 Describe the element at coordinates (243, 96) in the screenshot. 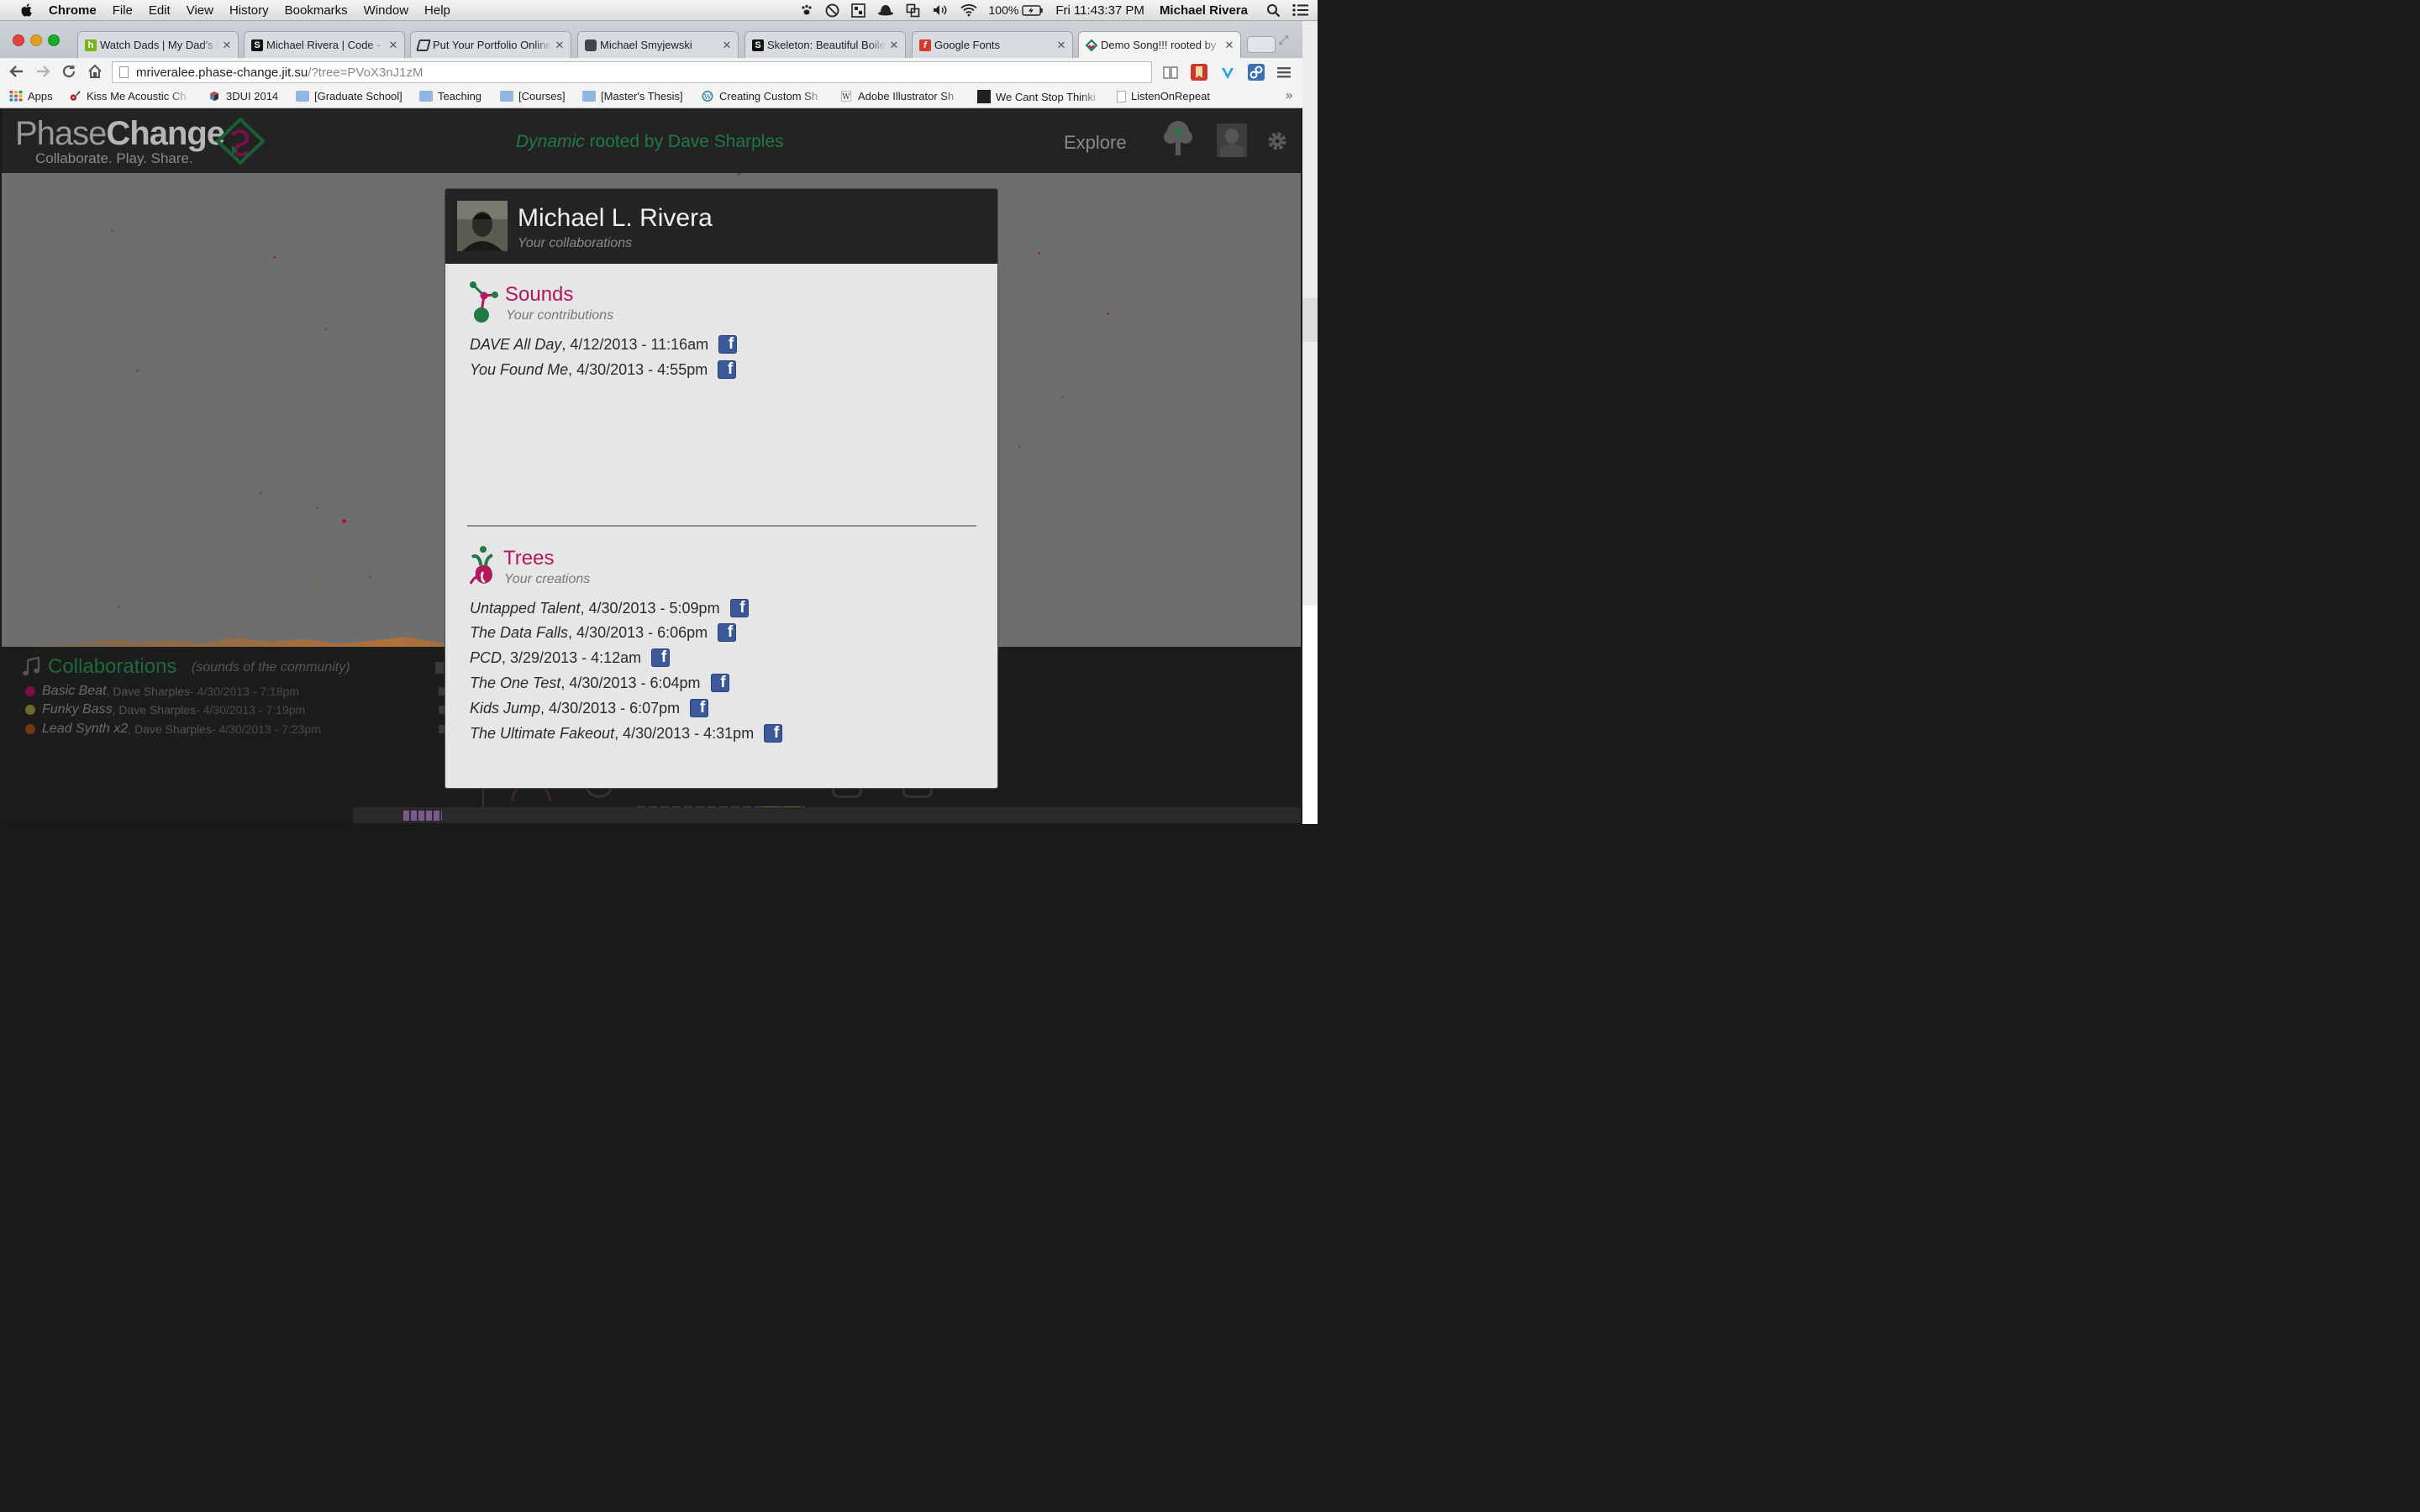

I see `bookmark-3dui: 3DUI 2014` at that location.